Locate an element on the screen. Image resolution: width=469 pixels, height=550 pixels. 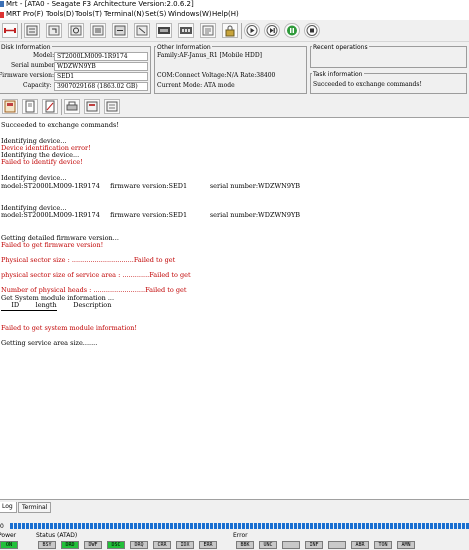
error-register-inf: INF is located at coordinates (314, 545).